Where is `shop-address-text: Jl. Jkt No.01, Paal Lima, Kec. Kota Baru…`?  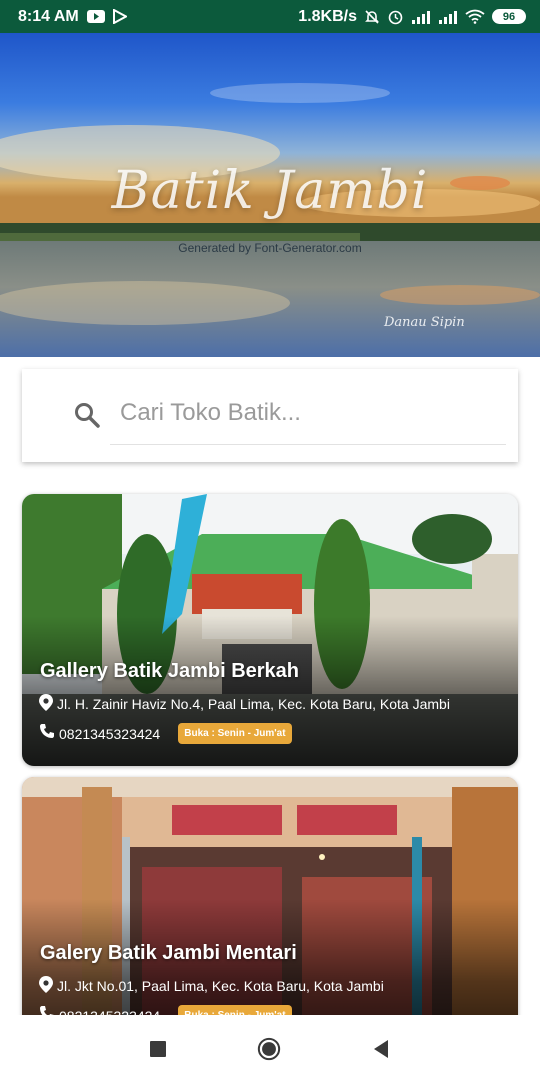
shop-address-text: Jl. Jkt No.01, Paal Lima, Kec. Kota Baru… is located at coordinates (220, 986).